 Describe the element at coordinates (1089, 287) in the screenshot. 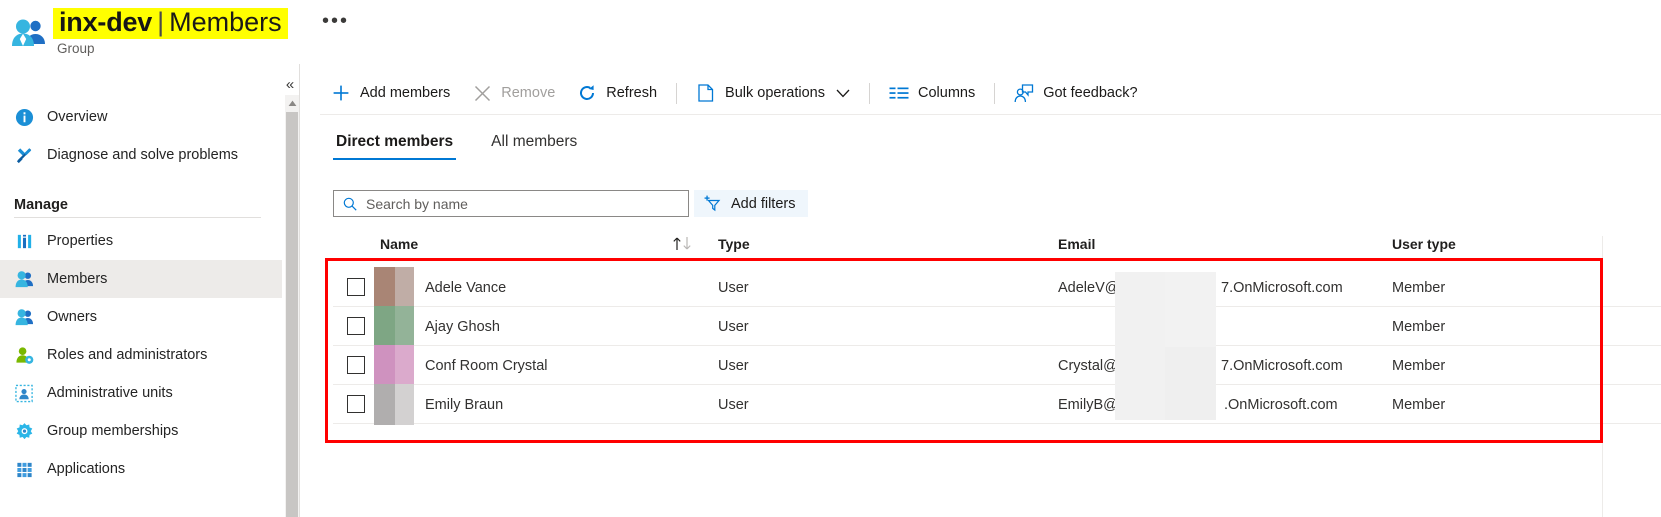

I see `cell-email-prefix: AdeleV@` at that location.